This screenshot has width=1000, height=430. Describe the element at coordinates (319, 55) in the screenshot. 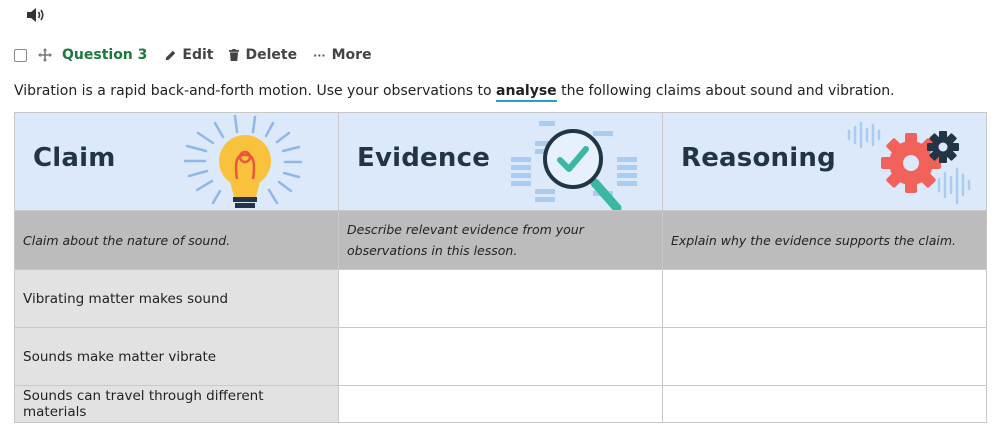

I see `more-dots-icon: ···` at that location.